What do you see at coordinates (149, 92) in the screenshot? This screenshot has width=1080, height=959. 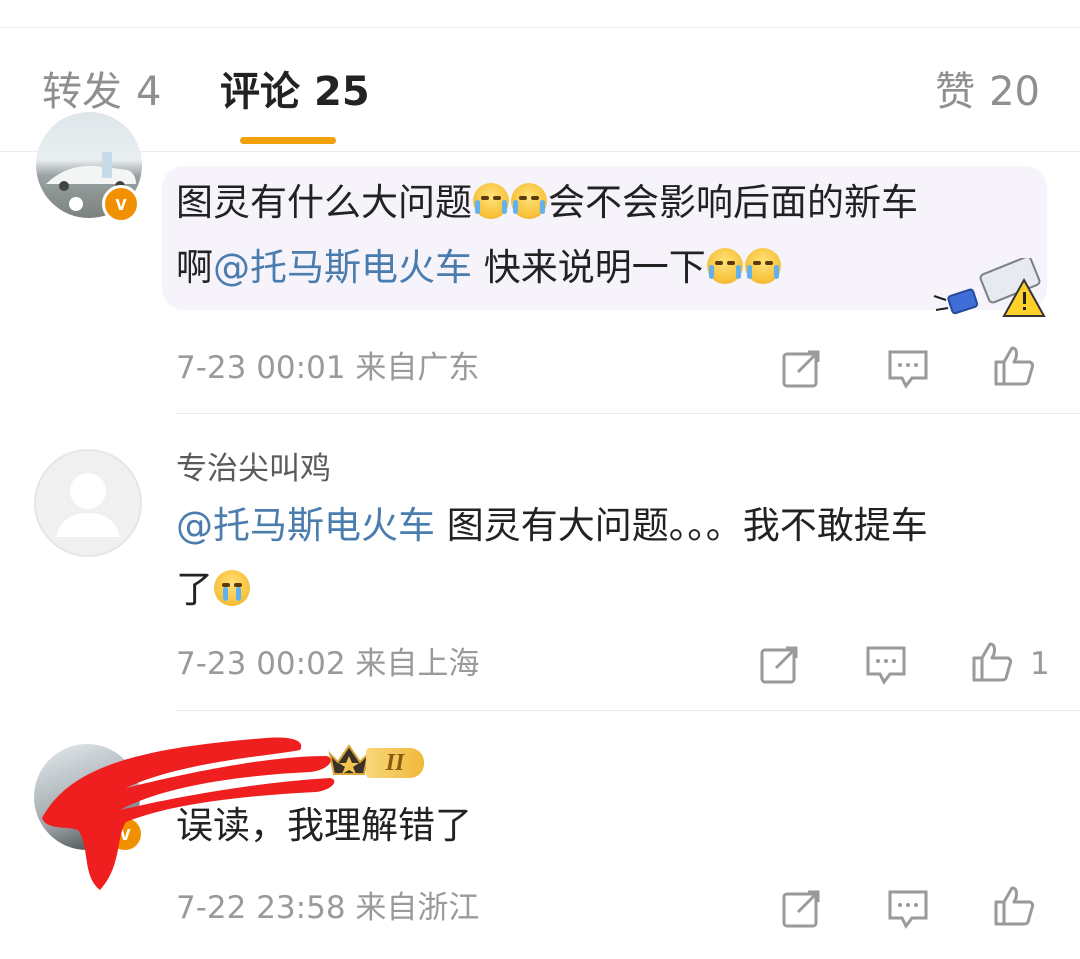 I see `tab-repost-count: 4` at bounding box center [149, 92].